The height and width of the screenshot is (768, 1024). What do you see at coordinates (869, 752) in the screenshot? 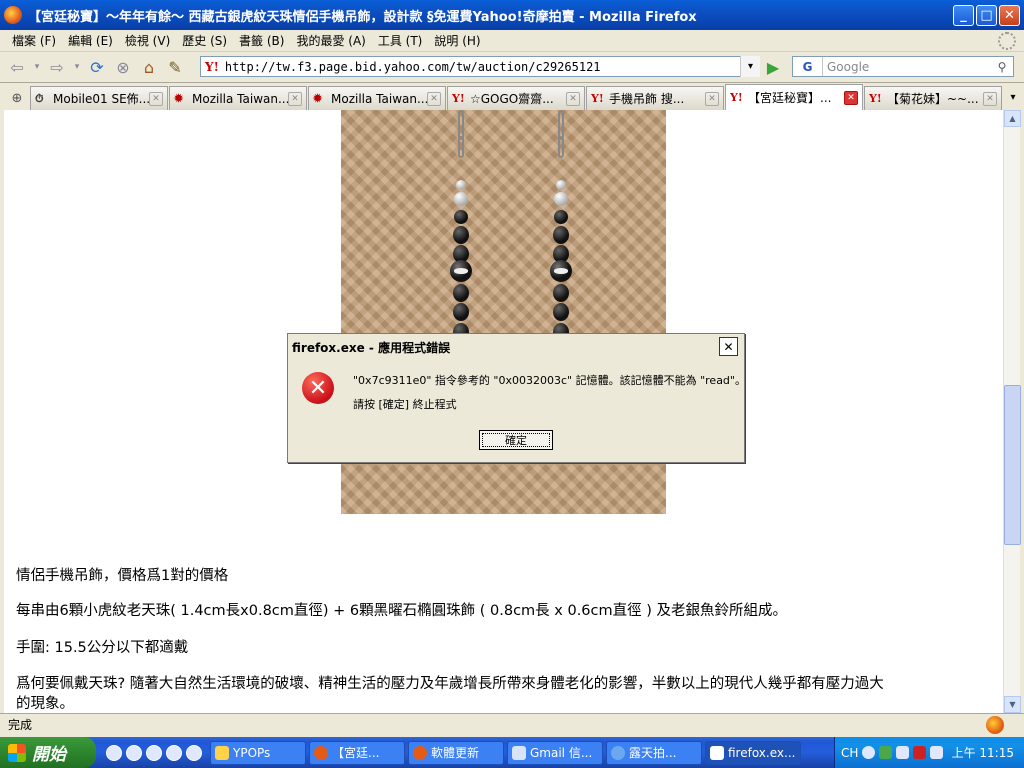
I see `tray-expand-icon` at bounding box center [869, 752].